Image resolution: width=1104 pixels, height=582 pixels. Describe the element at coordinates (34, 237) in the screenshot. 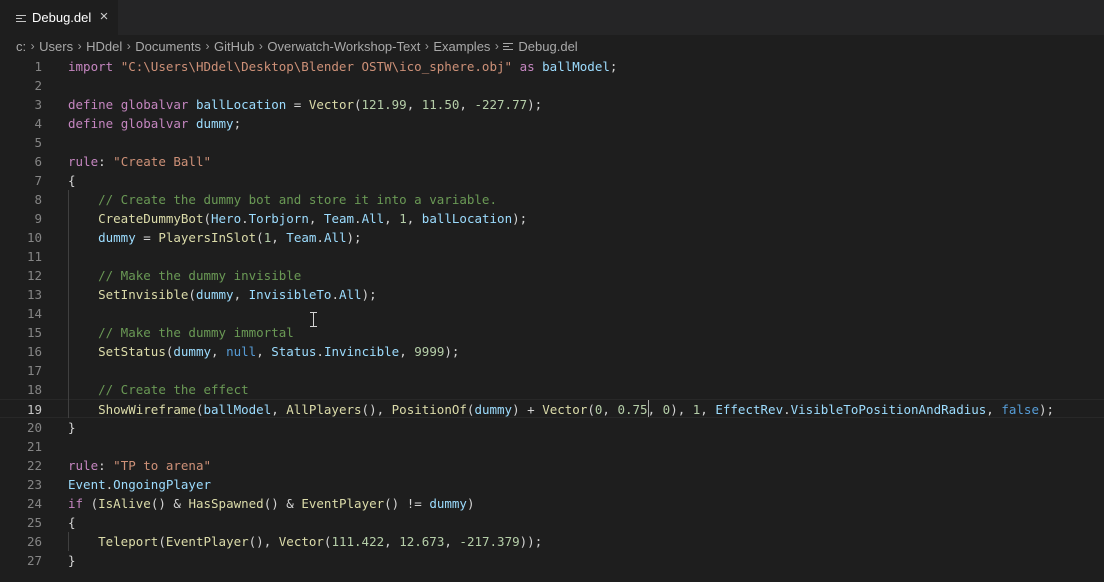

I see `line-number: 10` at that location.